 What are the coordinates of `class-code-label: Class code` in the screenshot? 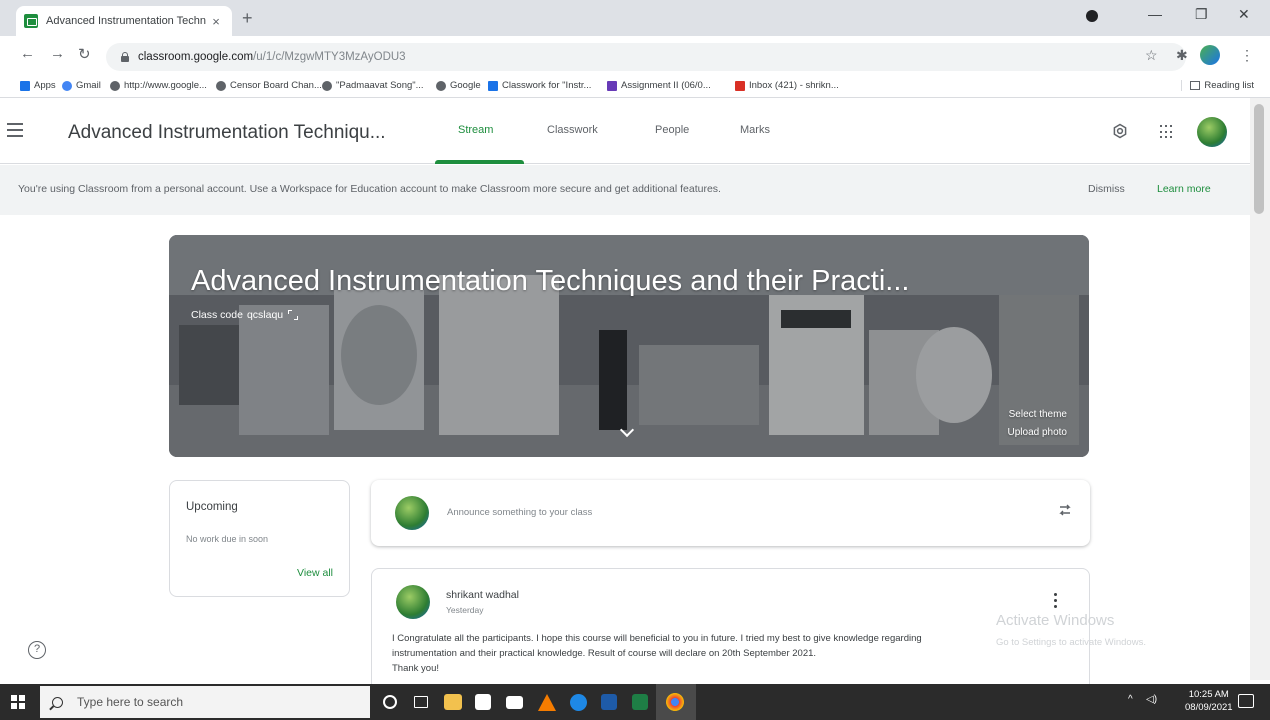 It's located at (217, 315).